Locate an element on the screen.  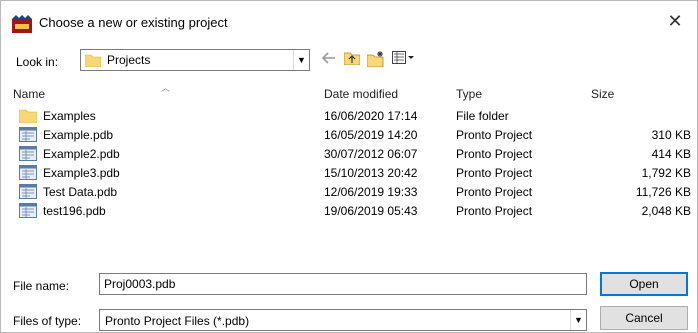
file-name: Test Data.pdb is located at coordinates (80, 192).